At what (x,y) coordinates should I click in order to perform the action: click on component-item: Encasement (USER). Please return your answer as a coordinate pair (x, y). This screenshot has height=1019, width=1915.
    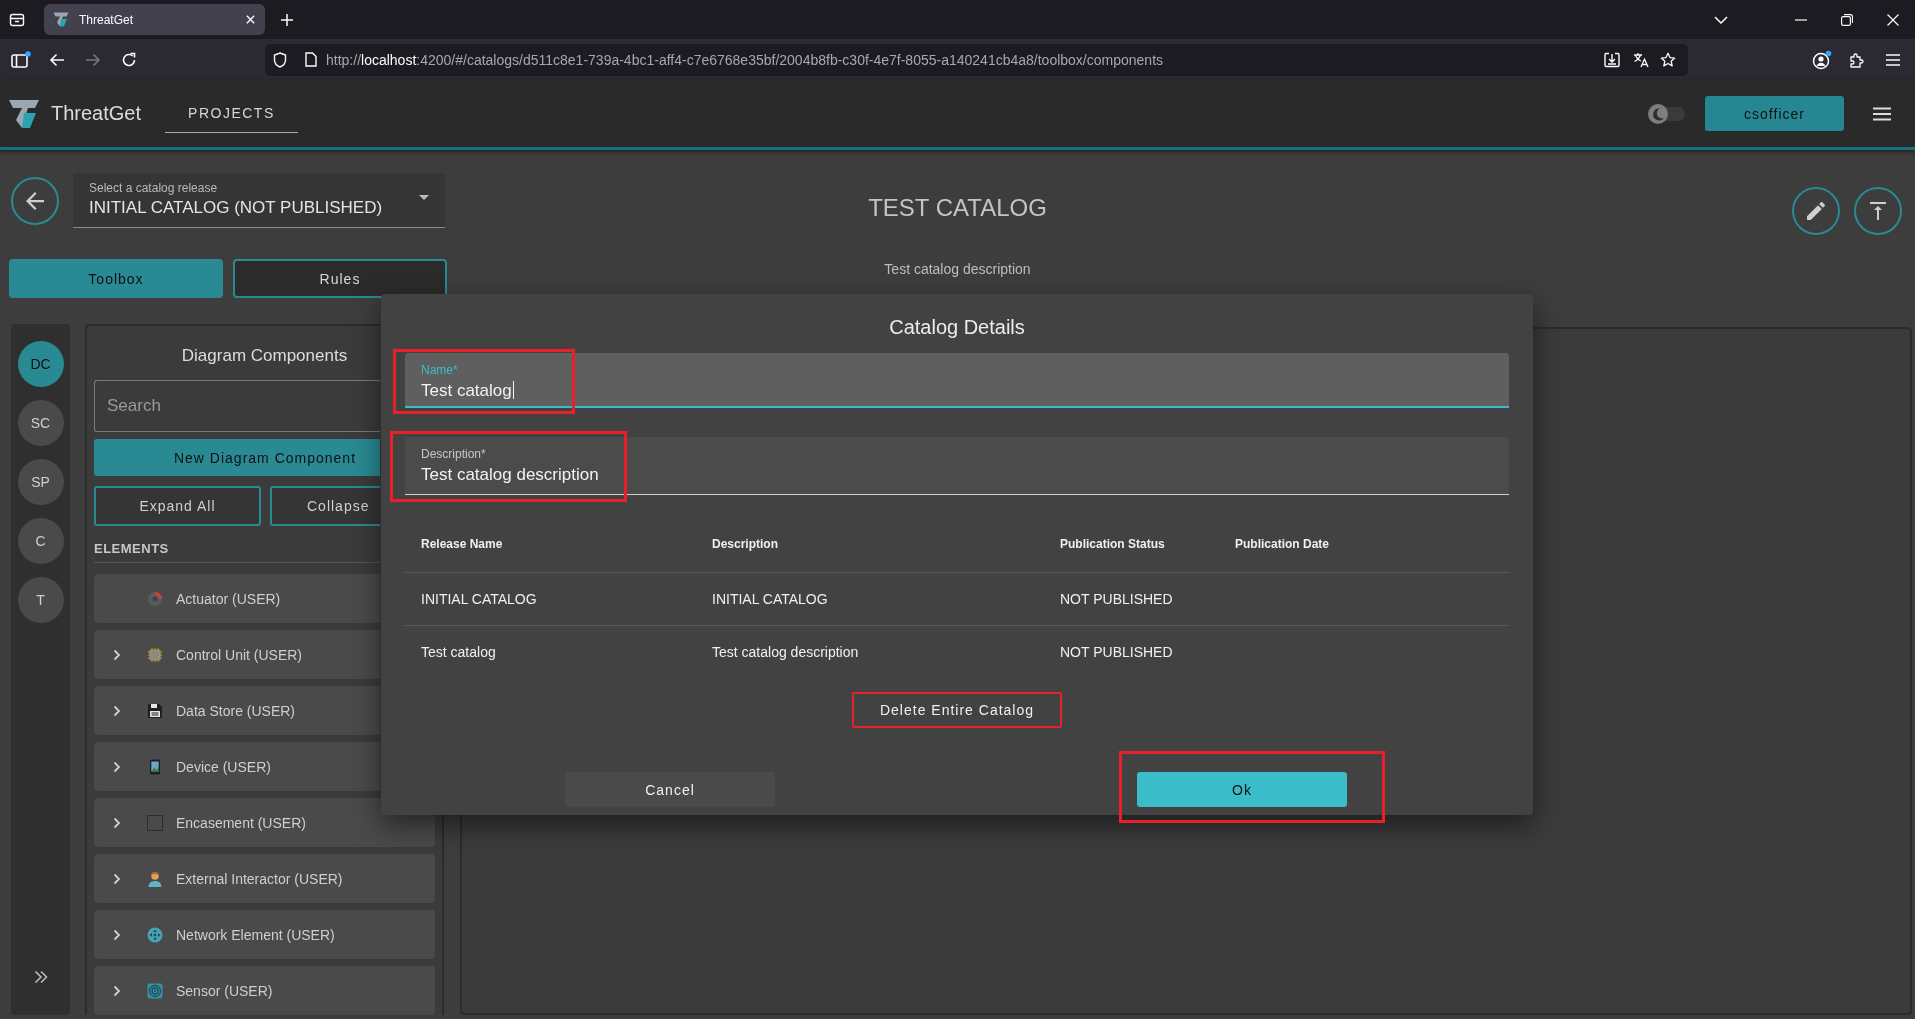
    Looking at the image, I should click on (264, 822).